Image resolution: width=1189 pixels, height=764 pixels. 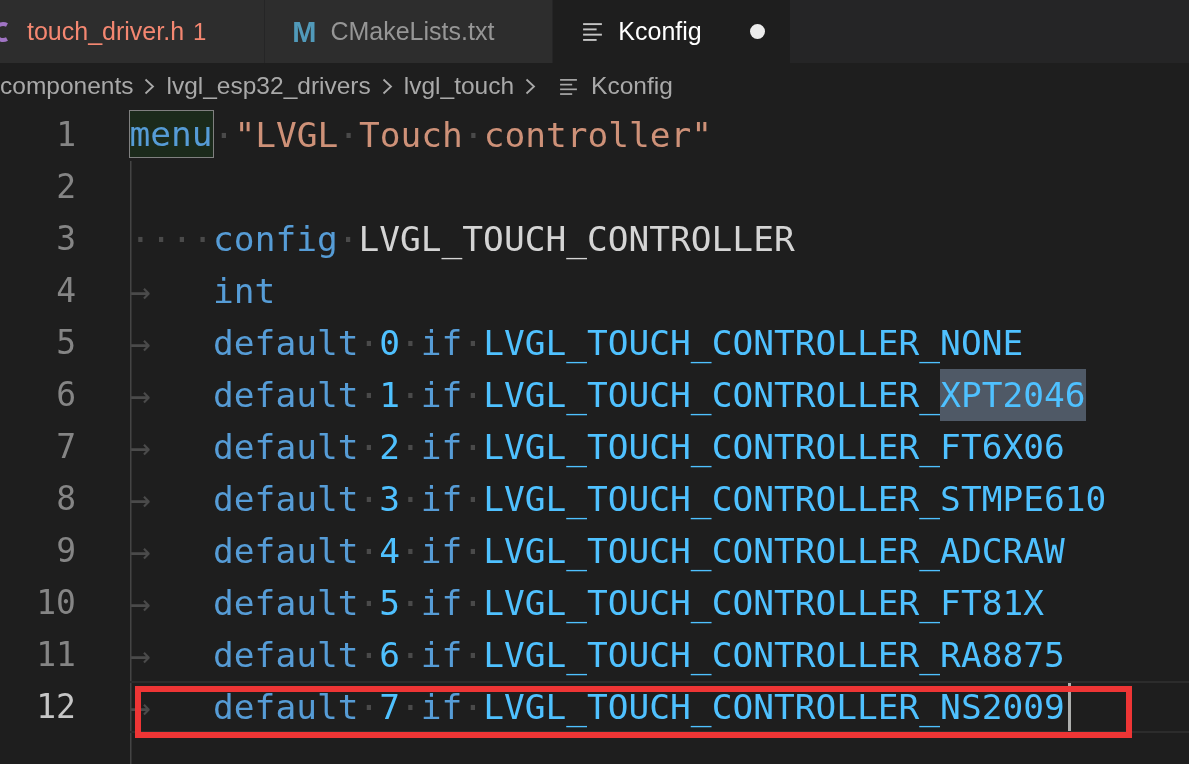 I want to click on line-number: 10, so click(x=55, y=603).